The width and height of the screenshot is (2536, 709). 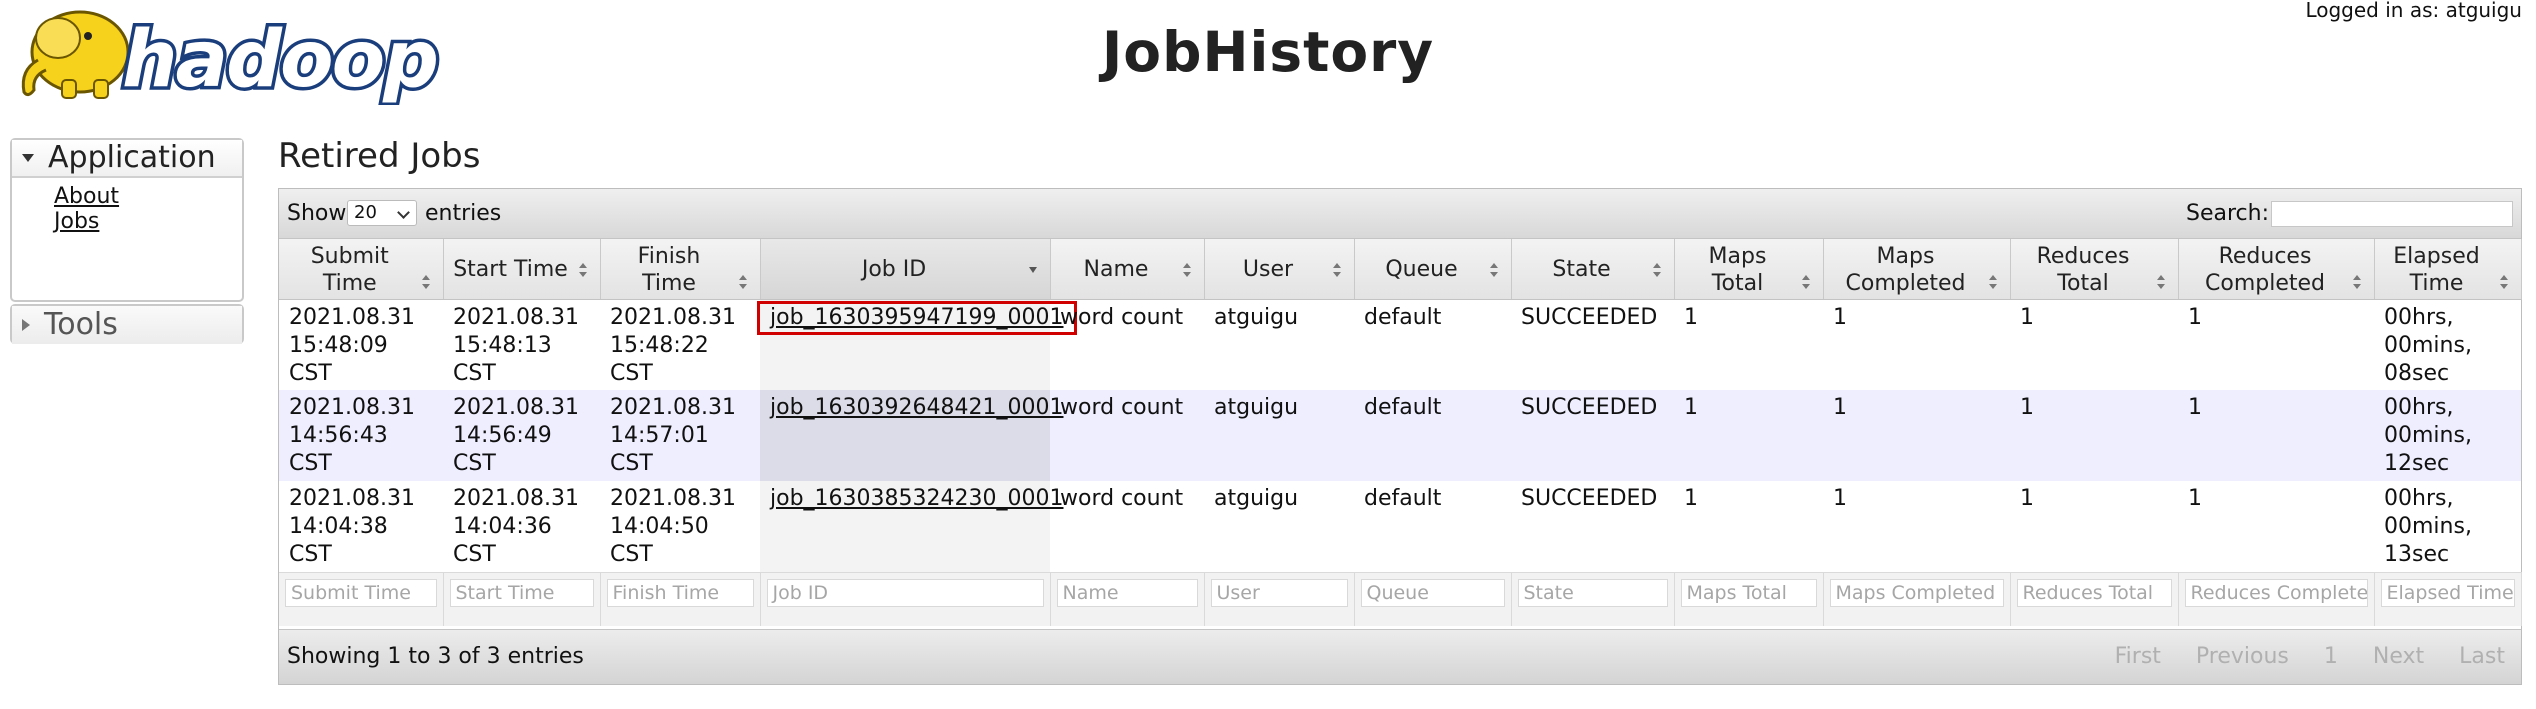 I want to click on cell-submit-time: 2021.08.31 14:04:38 CST, so click(x=361, y=526).